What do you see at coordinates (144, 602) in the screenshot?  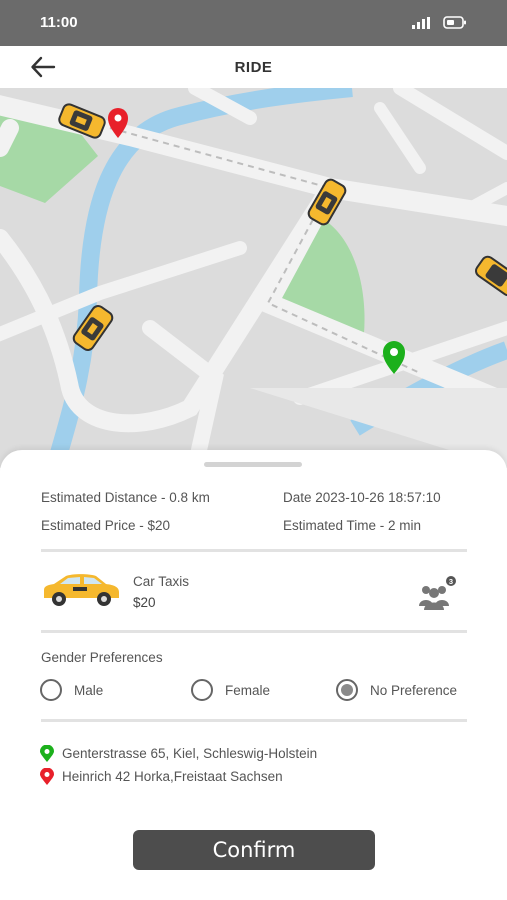 I see `ride-type-price: $20` at bounding box center [144, 602].